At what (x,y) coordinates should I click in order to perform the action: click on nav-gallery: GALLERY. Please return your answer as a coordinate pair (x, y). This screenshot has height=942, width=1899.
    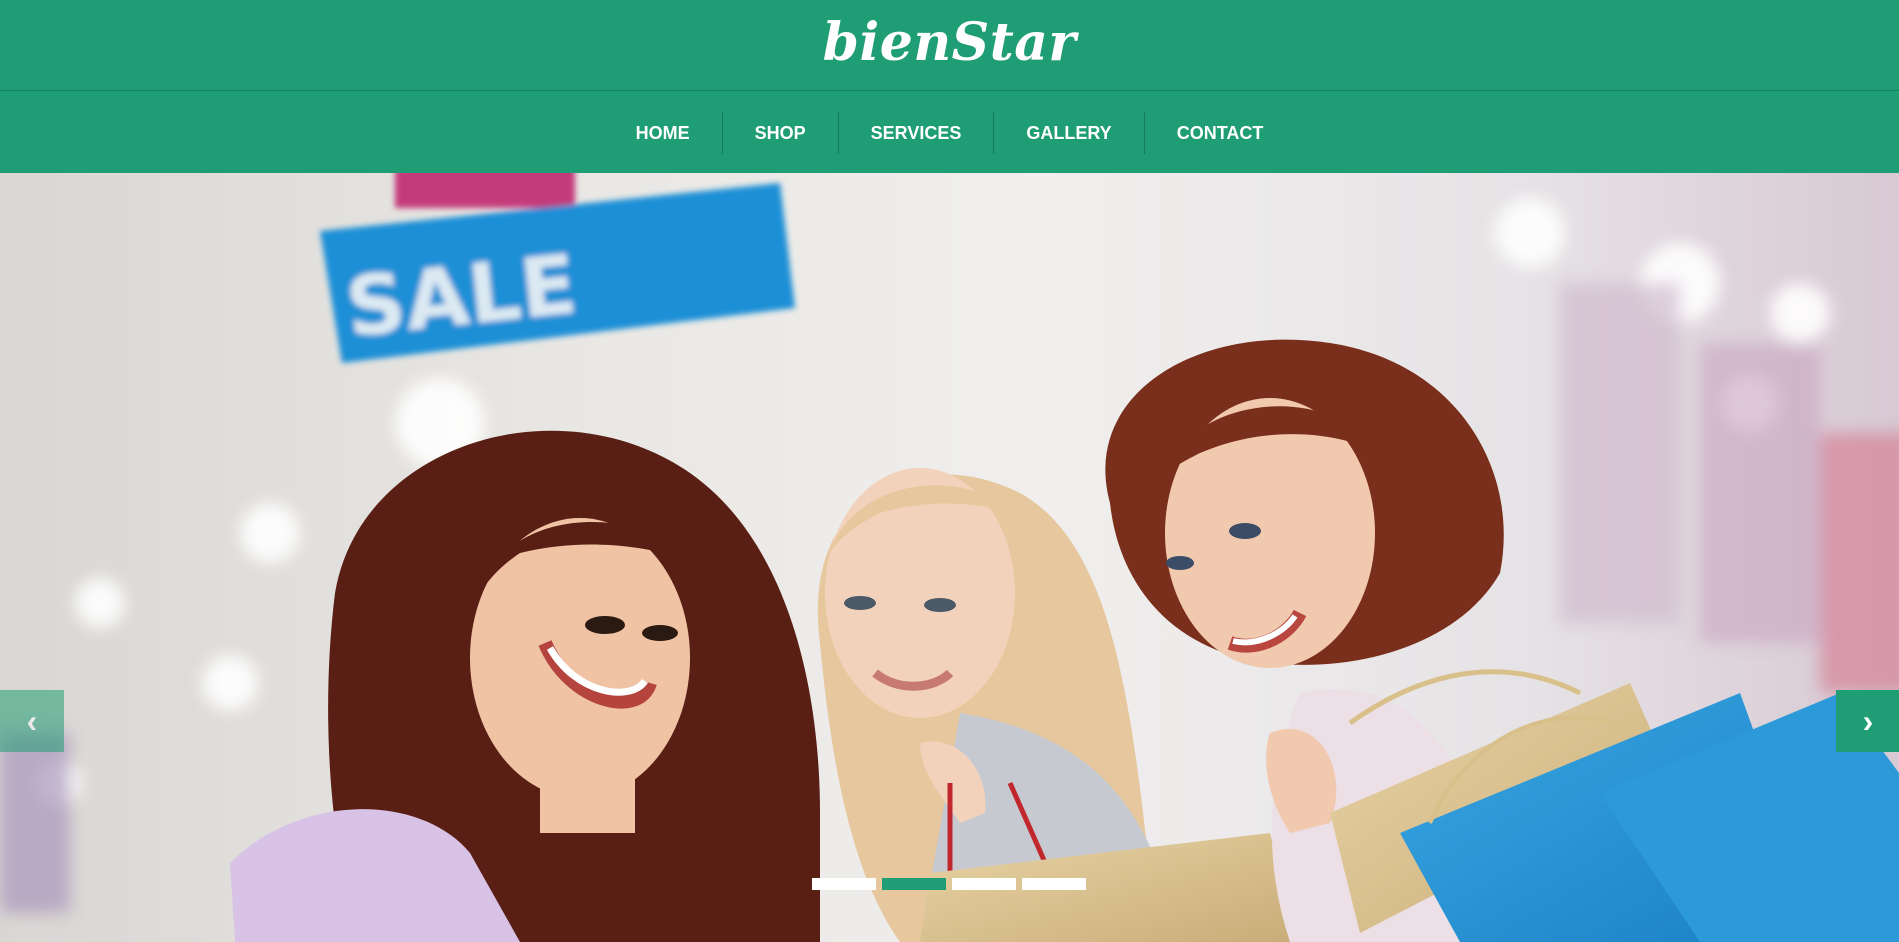
    Looking at the image, I should click on (1068, 133).